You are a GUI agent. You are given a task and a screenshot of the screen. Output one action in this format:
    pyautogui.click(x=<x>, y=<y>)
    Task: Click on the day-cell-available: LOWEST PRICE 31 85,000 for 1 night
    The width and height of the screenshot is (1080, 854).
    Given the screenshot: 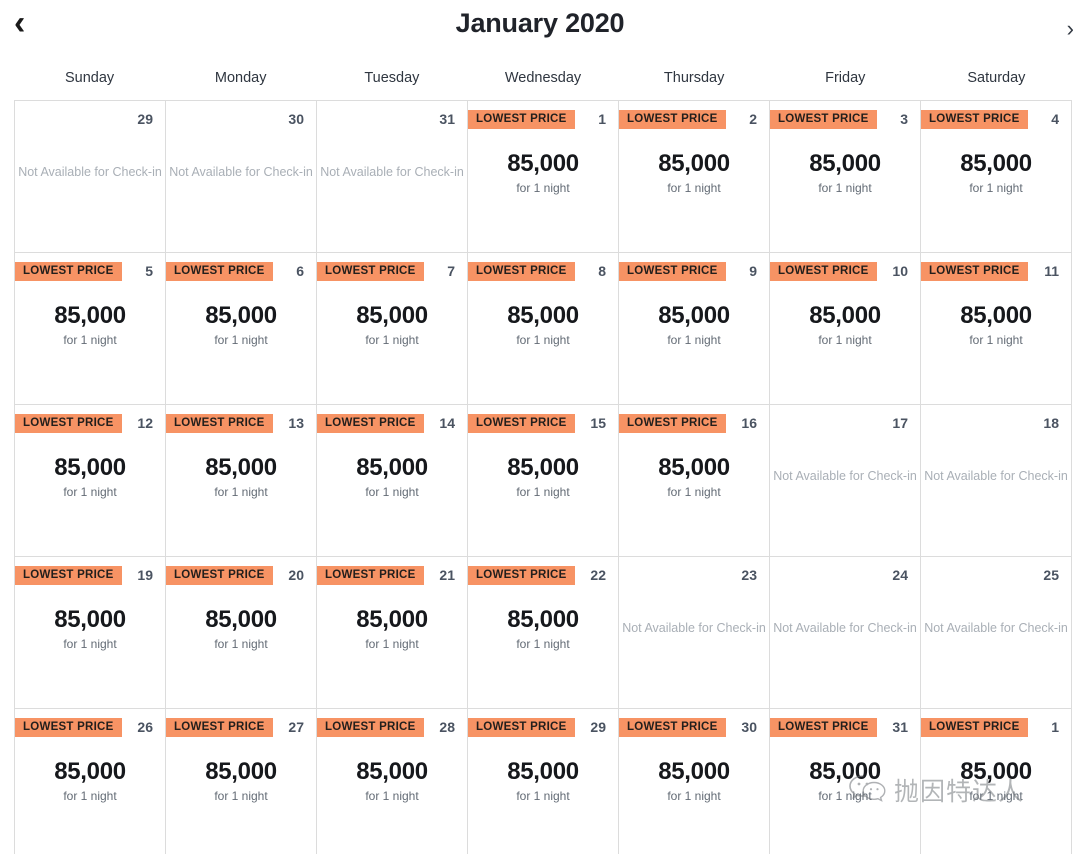 What is the action you would take?
    pyautogui.click(x=845, y=781)
    